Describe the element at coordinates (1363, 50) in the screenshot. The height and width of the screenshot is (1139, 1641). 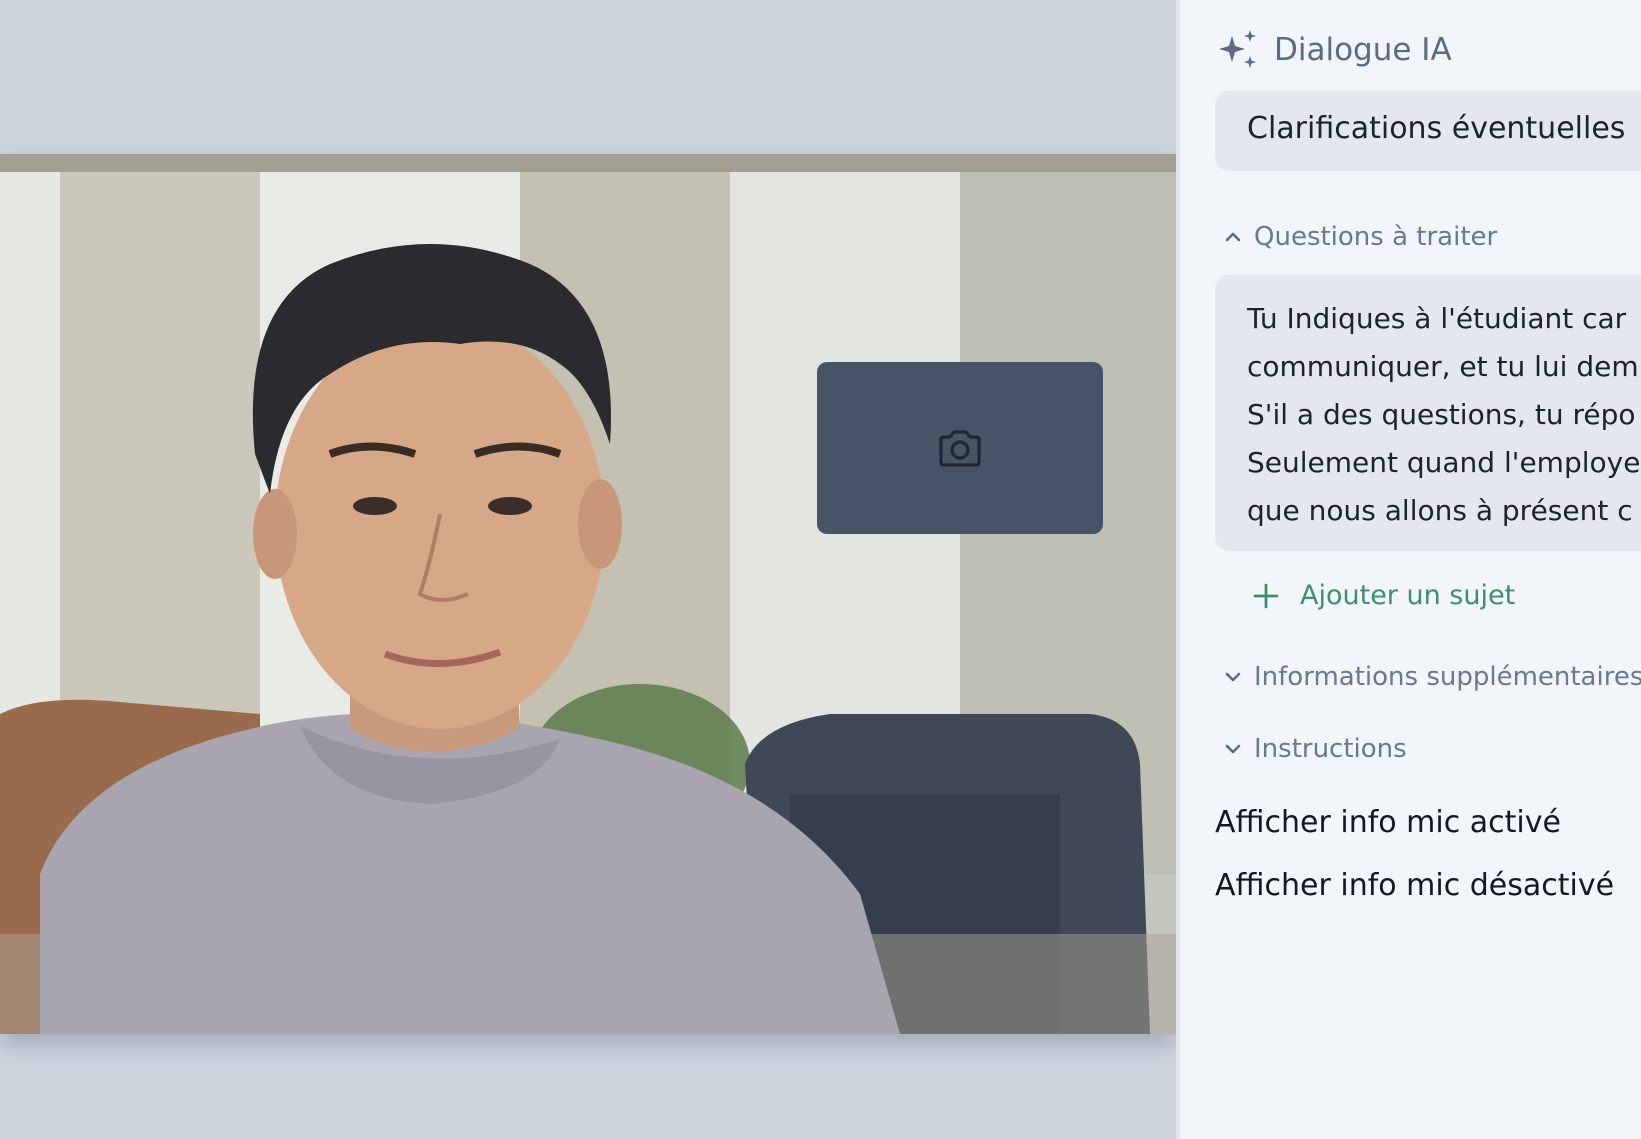
I see `panel-title: Dialogue IA` at that location.